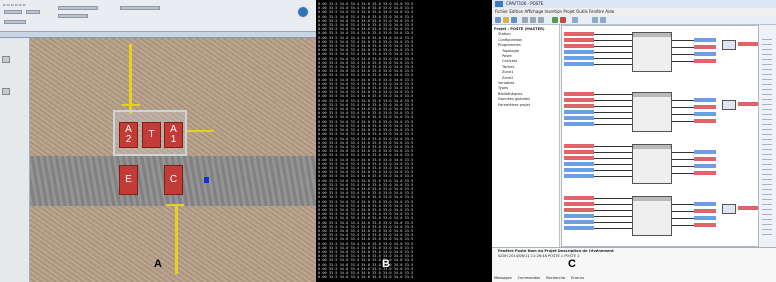 This screenshot has height=282, width=776. What do you see at coordinates (498, 20) in the screenshot?
I see `new-icon` at bounding box center [498, 20].